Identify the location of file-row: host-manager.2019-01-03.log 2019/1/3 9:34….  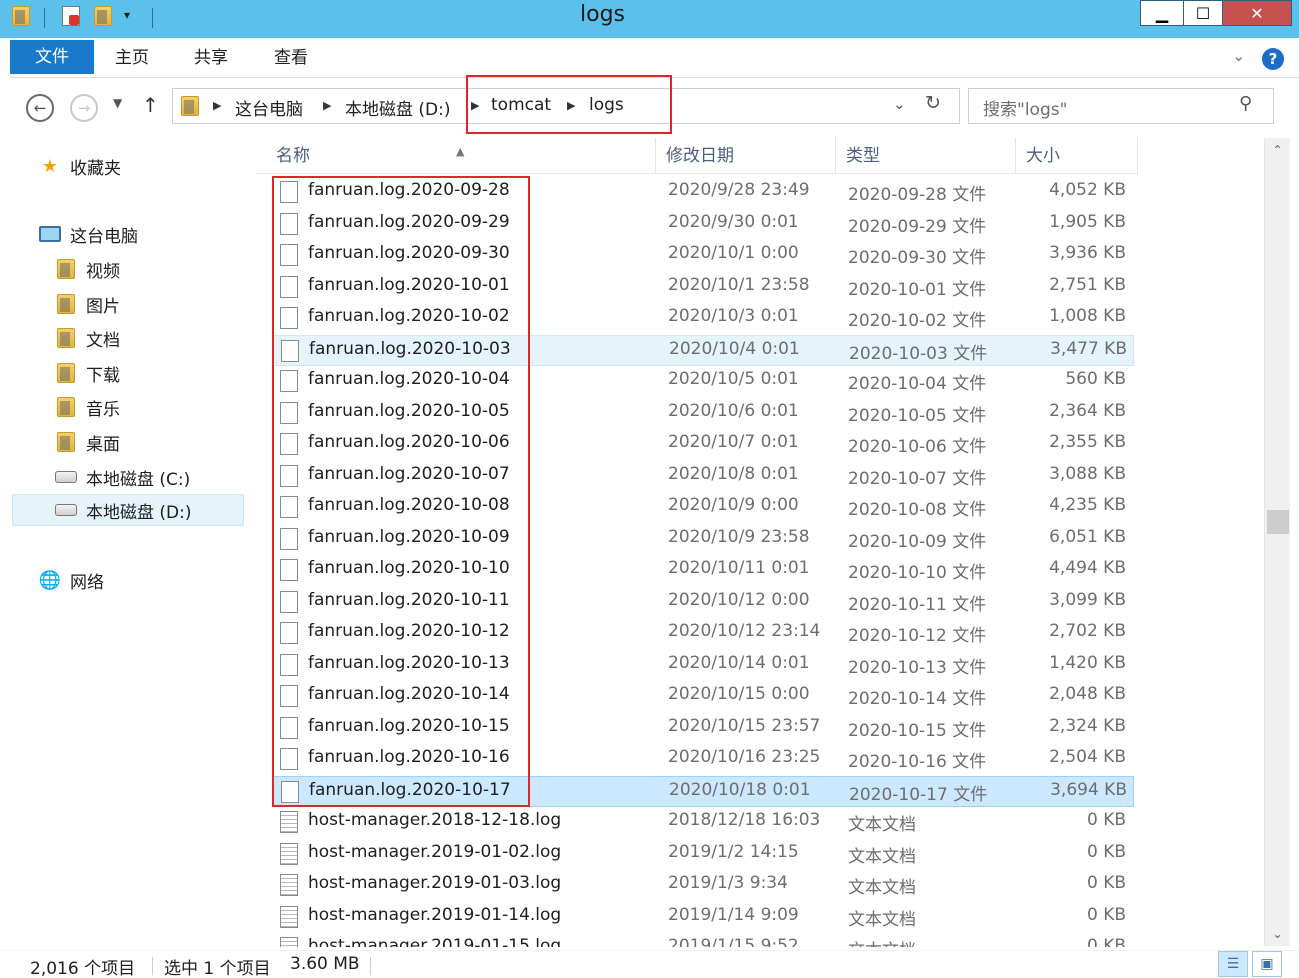
(703, 885).